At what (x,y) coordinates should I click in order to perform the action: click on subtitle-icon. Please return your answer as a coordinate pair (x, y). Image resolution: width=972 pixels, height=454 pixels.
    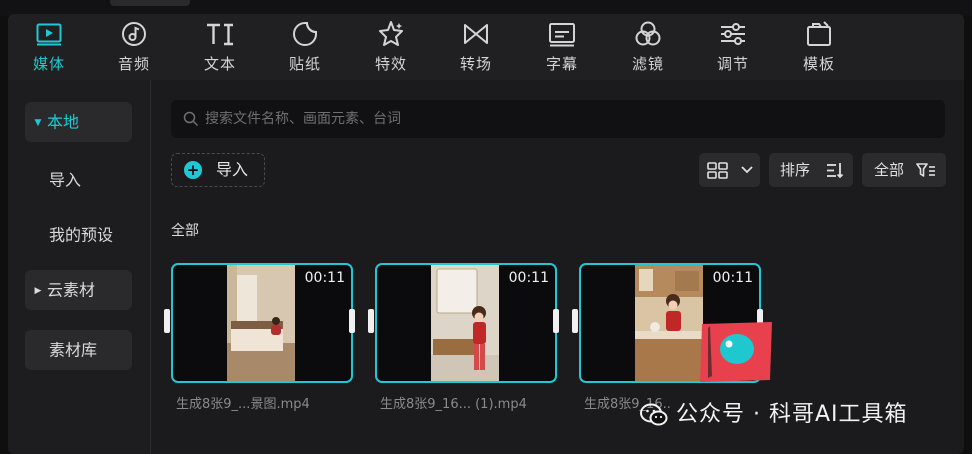
    Looking at the image, I should click on (562, 35).